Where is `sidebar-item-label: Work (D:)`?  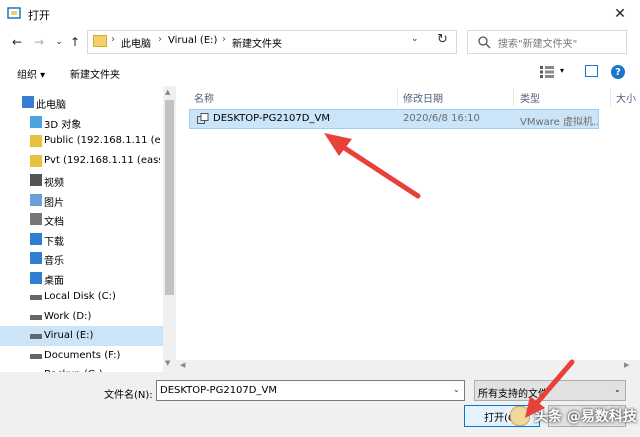
sidebar-item-label: Work (D:) is located at coordinates (68, 316).